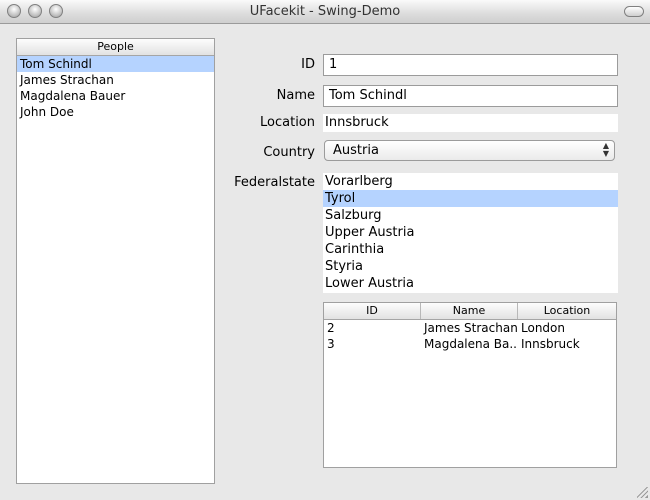  I want to click on table-header: ID Name Location, so click(470, 311).